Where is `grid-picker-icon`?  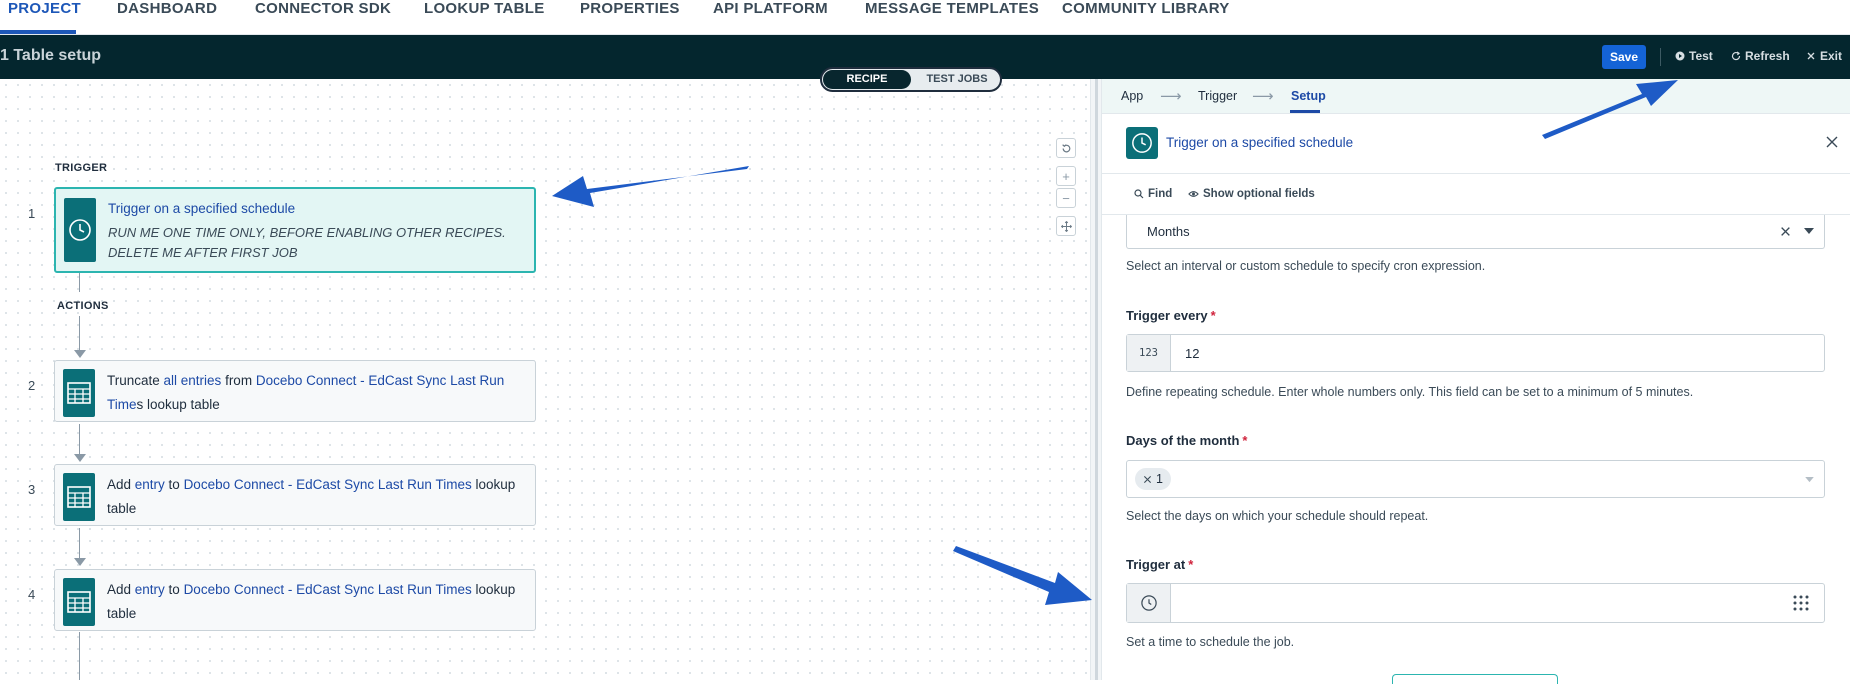
grid-picker-icon is located at coordinates (1801, 603).